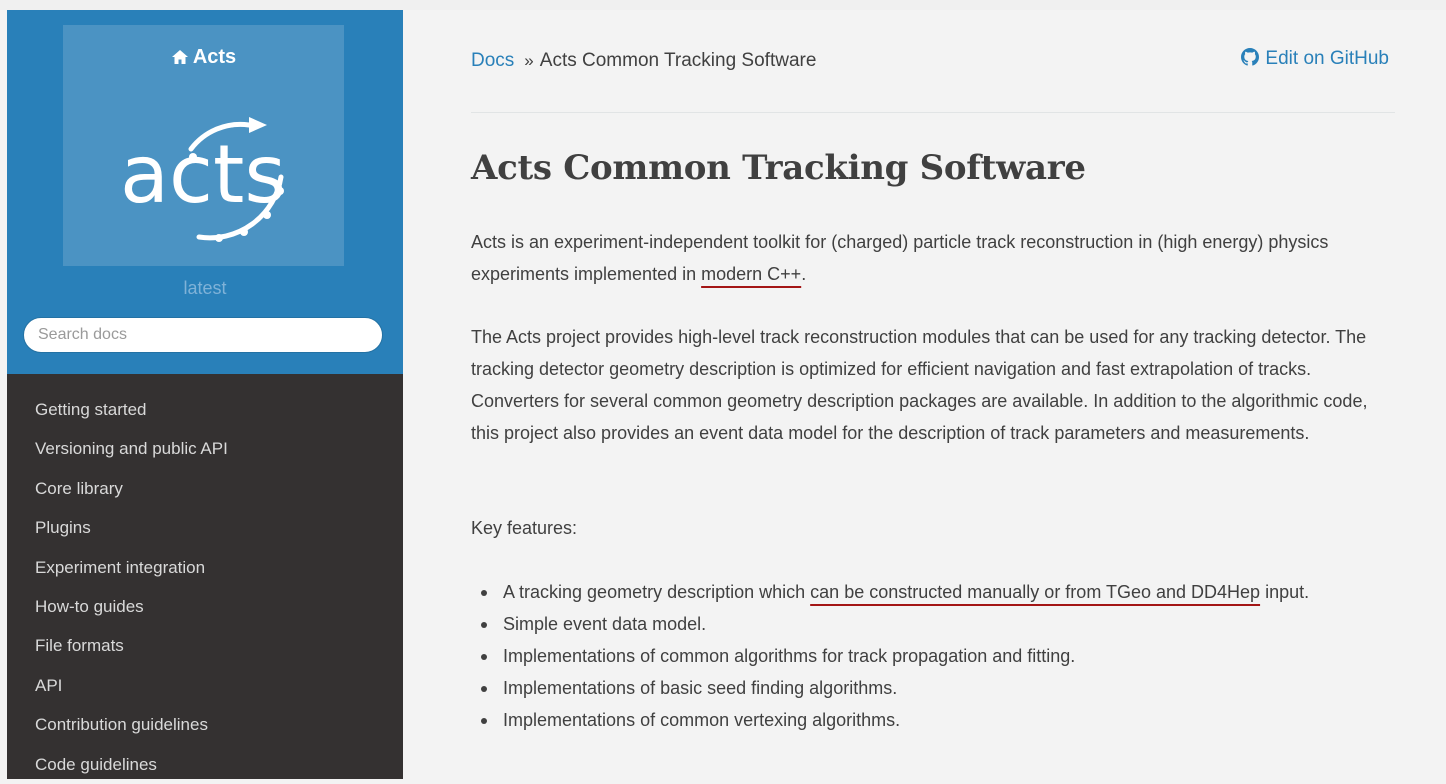 The width and height of the screenshot is (1446, 784). I want to click on sidebar-item-versioning: Versioning and public API, so click(205, 448).